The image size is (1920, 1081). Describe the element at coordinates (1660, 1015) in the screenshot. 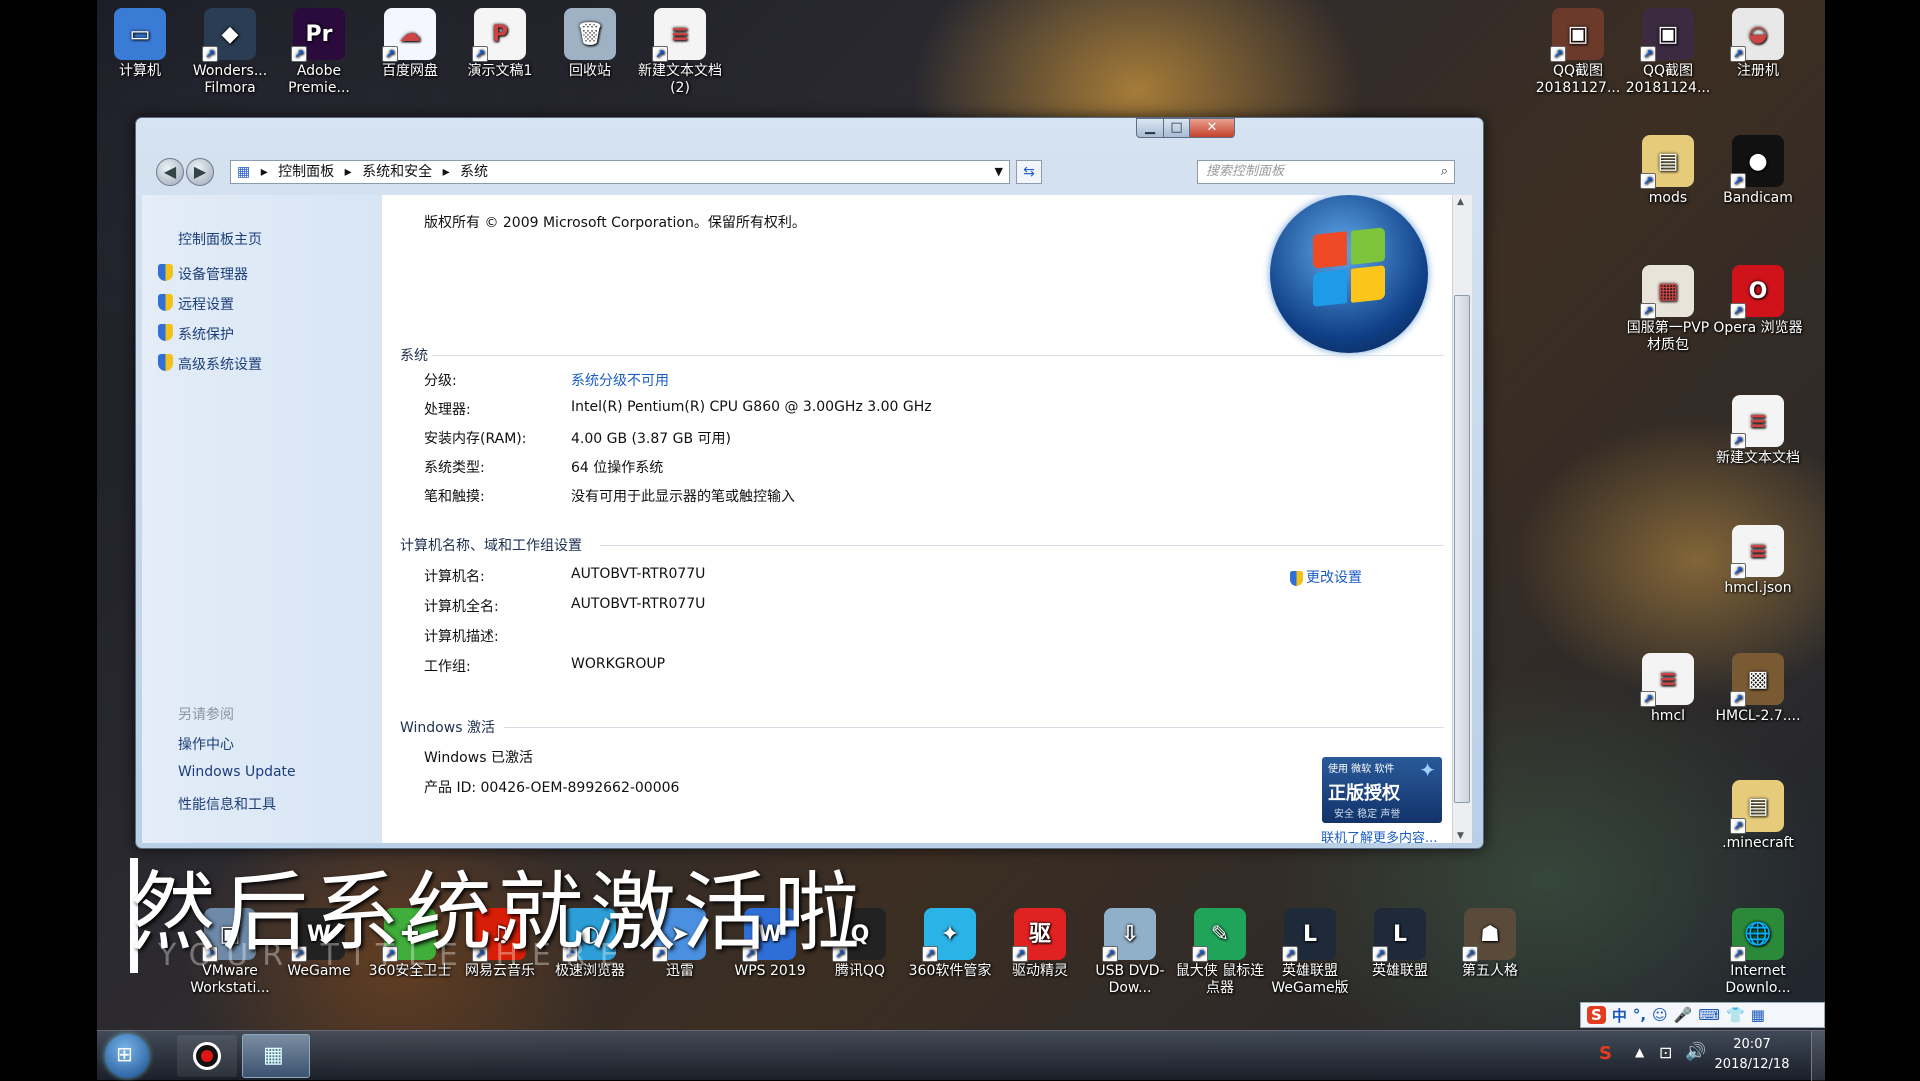

I see `emoji-icon: ☺` at that location.